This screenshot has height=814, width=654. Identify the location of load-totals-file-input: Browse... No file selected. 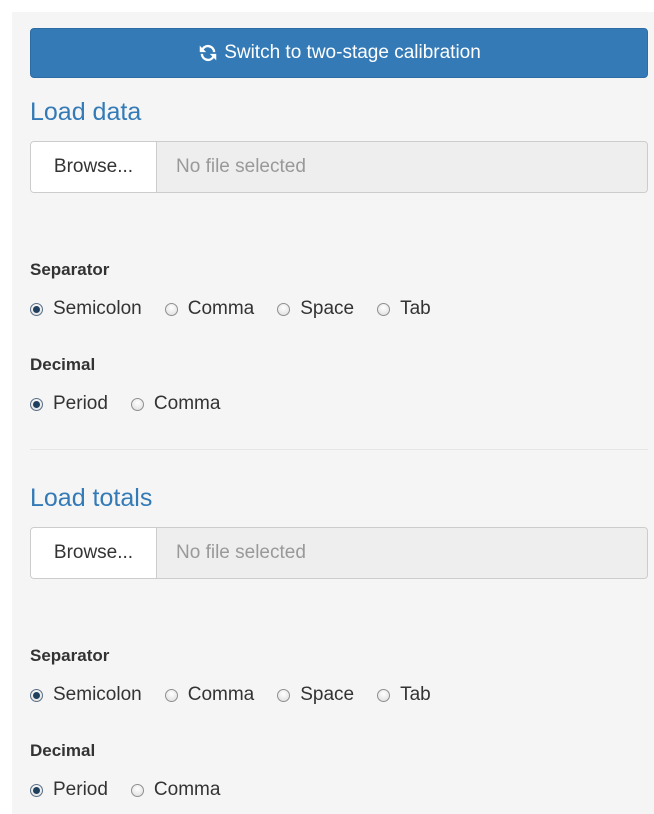
(339, 553).